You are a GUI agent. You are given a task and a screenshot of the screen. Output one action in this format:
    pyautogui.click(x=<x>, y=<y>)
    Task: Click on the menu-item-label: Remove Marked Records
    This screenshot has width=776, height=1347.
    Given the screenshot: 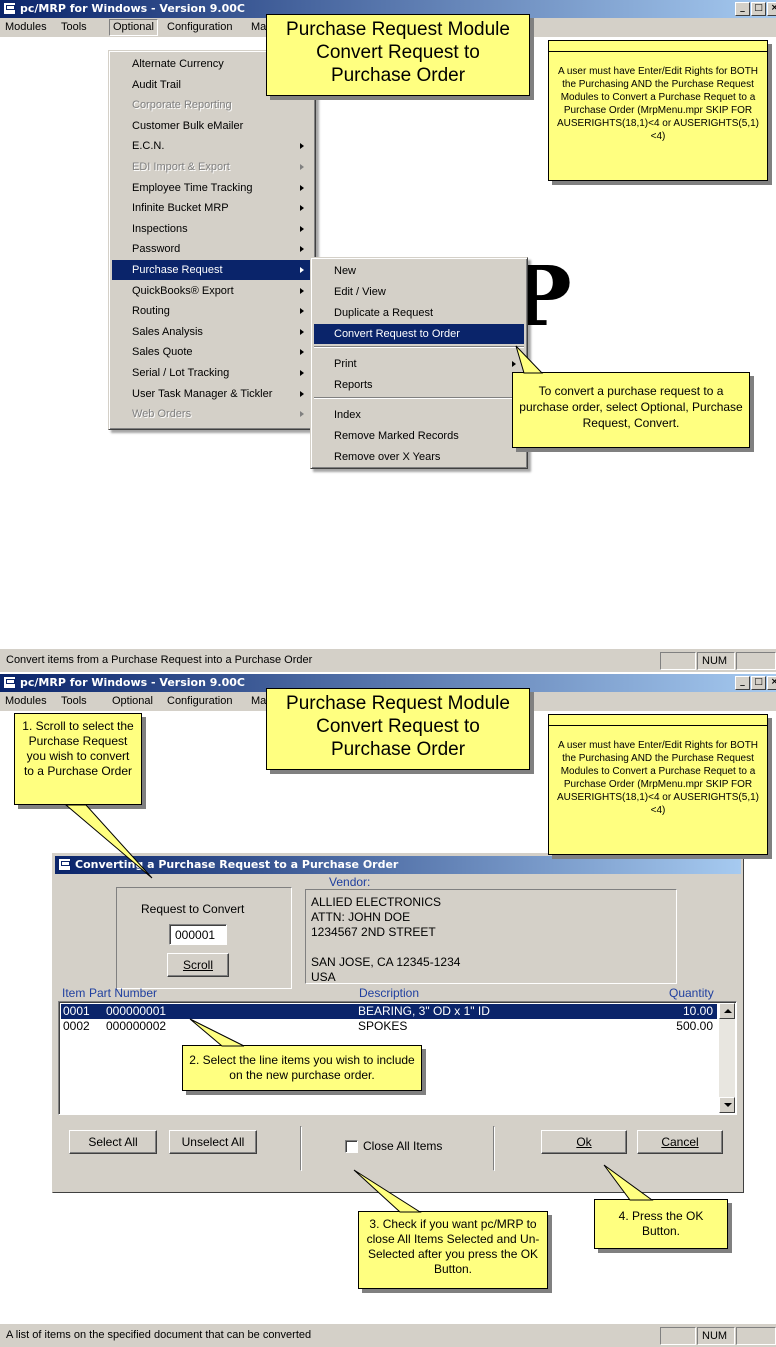 What is the action you would take?
    pyautogui.click(x=396, y=436)
    